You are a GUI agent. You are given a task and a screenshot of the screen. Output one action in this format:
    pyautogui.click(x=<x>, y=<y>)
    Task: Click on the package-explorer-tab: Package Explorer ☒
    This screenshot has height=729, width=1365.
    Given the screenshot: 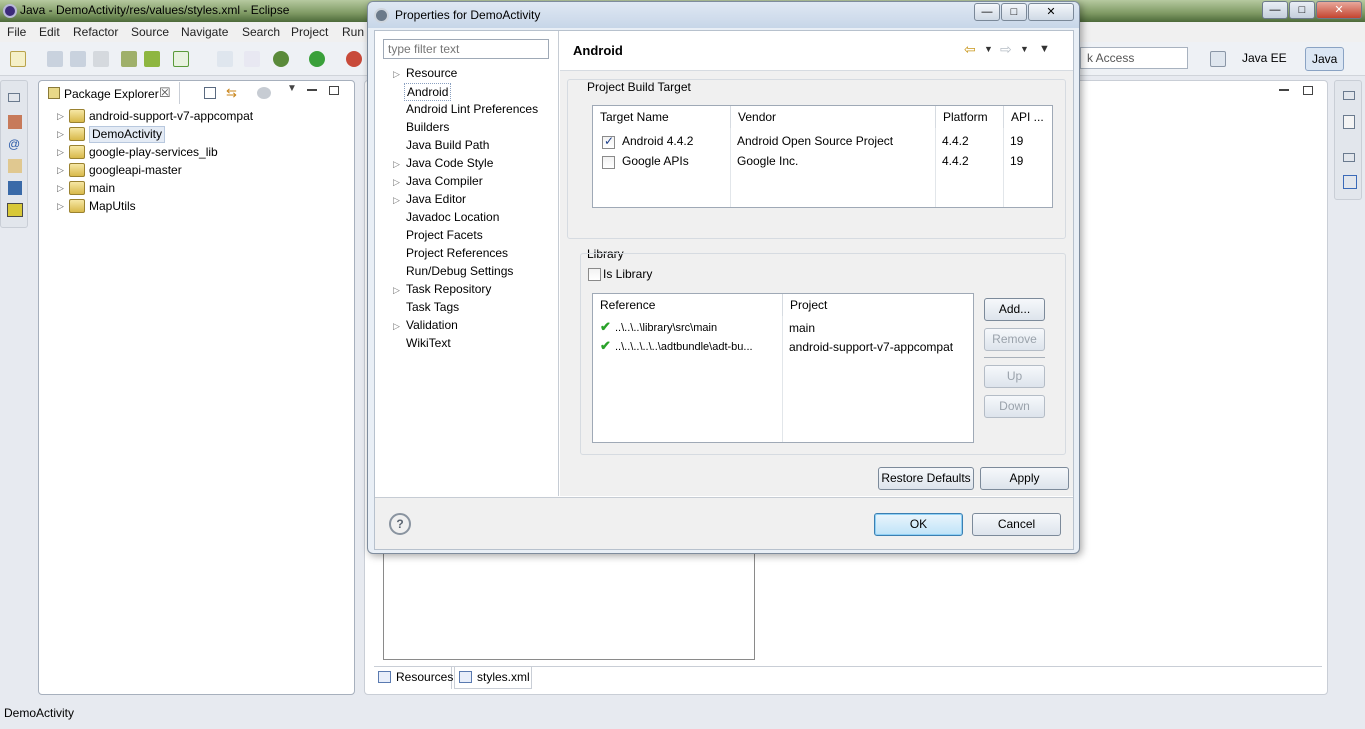 What is the action you would take?
    pyautogui.click(x=110, y=93)
    